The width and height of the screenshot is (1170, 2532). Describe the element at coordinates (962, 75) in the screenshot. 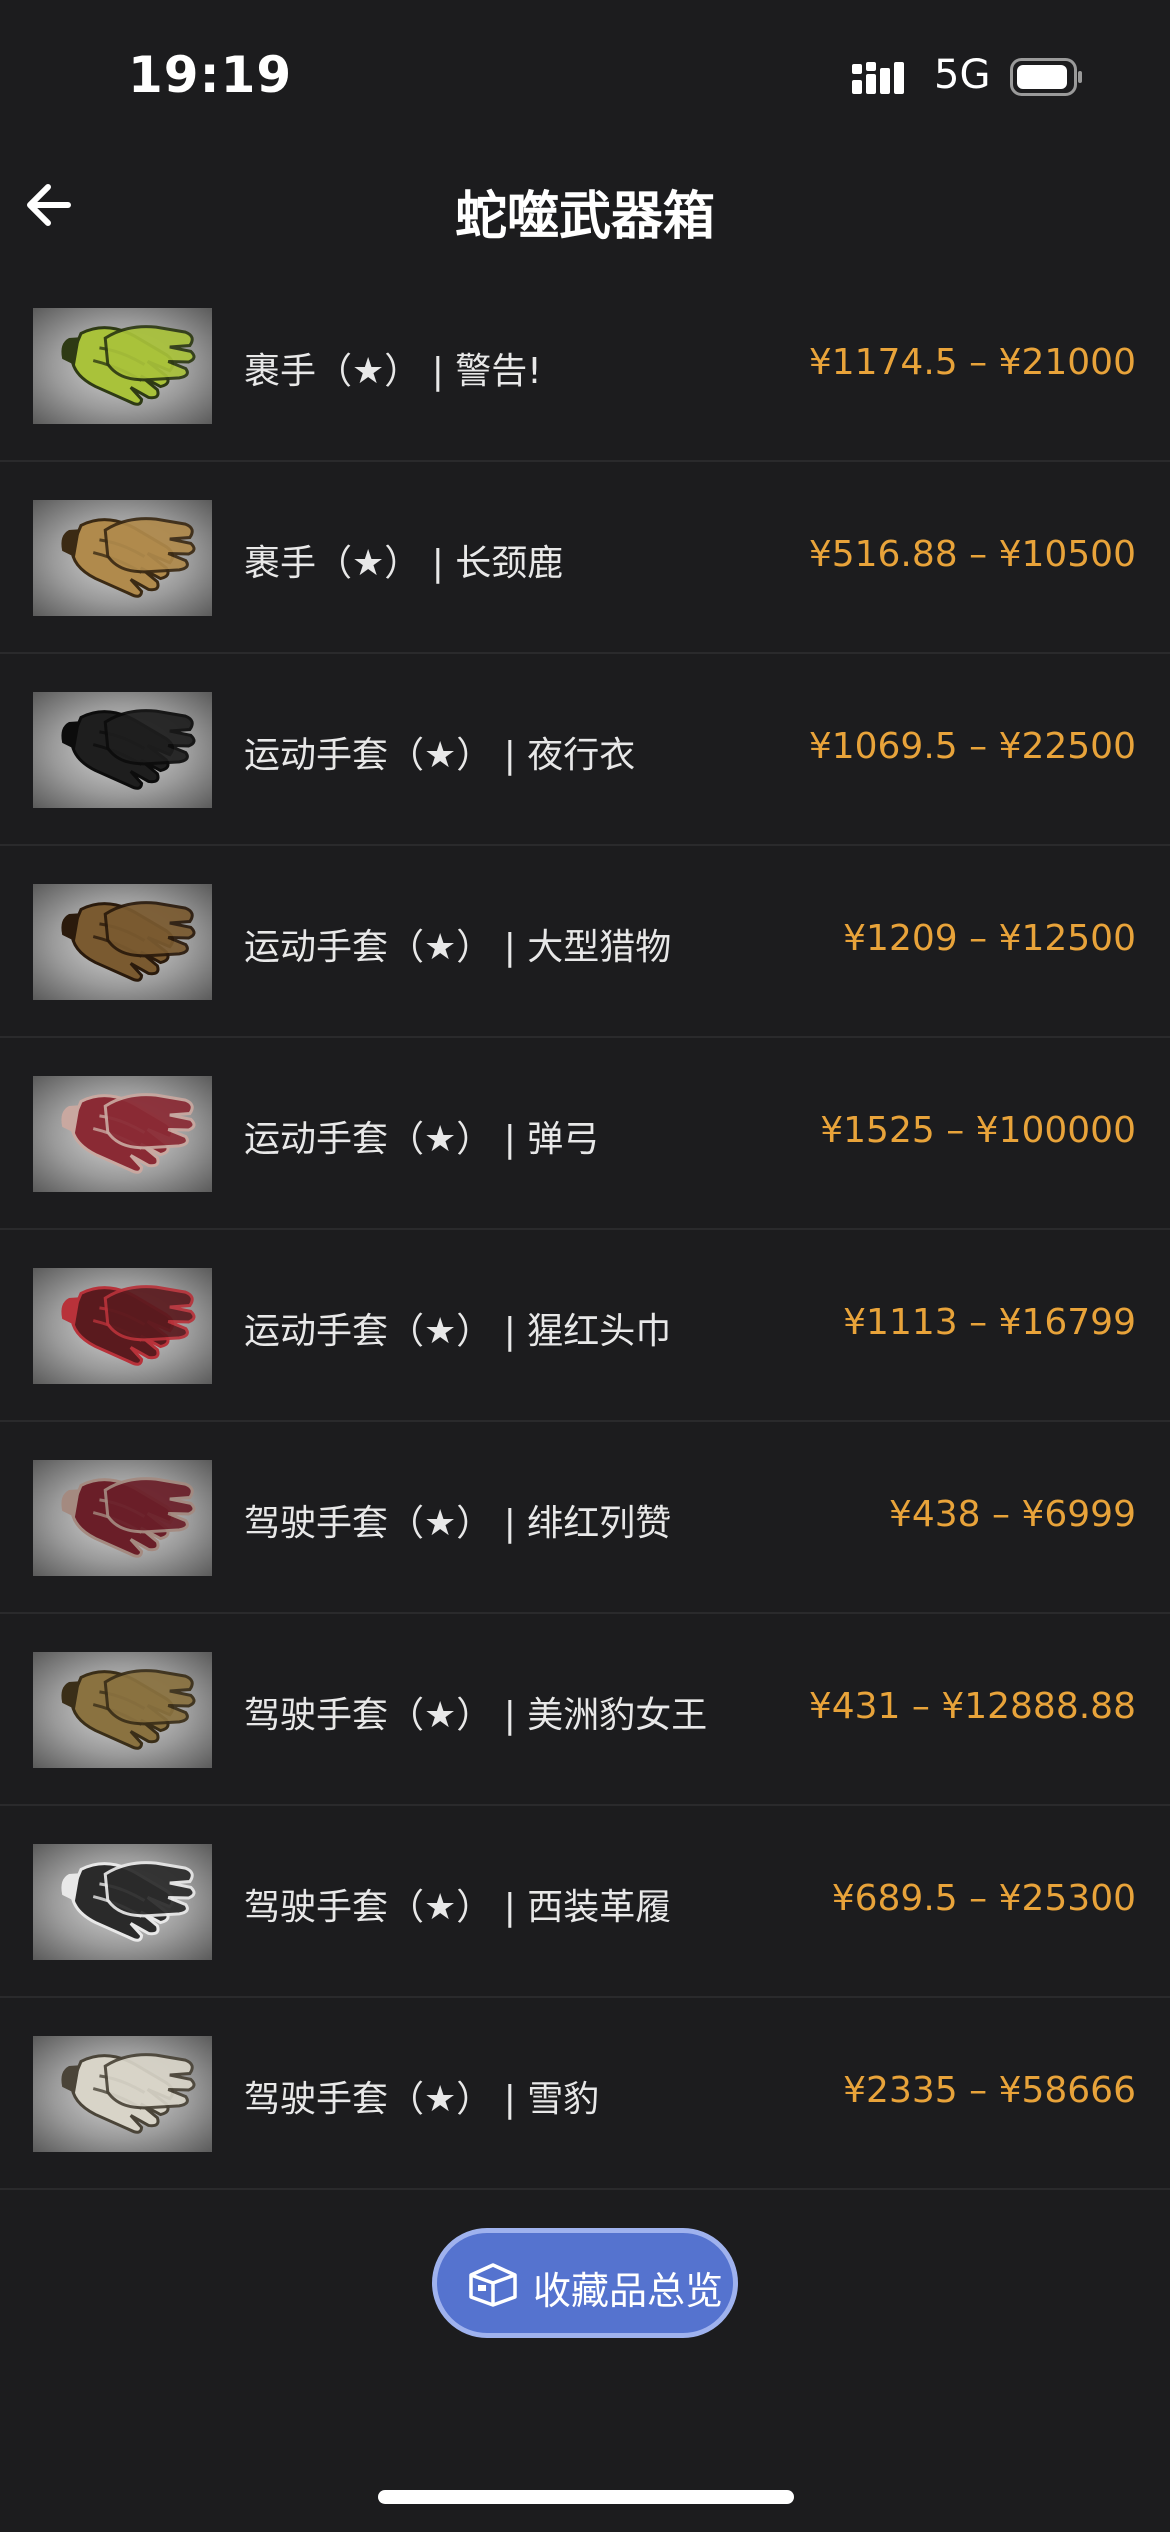

I see `network-type: 5G` at that location.